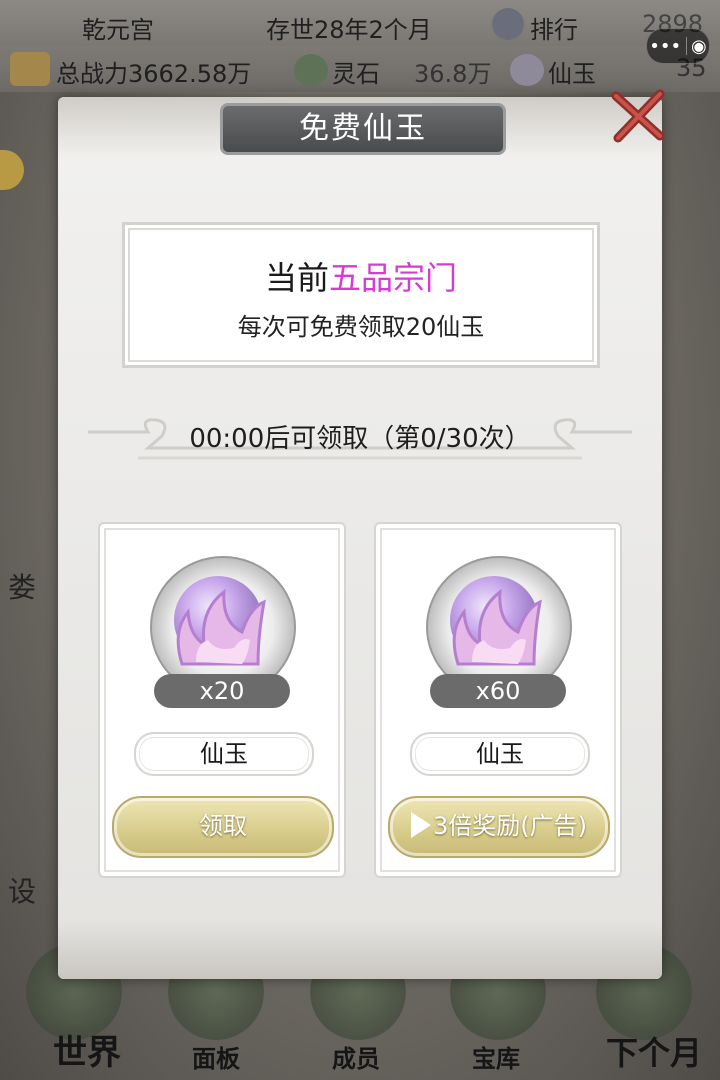  I want to click on ad-reward-button: 3倍奖励(广告), so click(499, 827).